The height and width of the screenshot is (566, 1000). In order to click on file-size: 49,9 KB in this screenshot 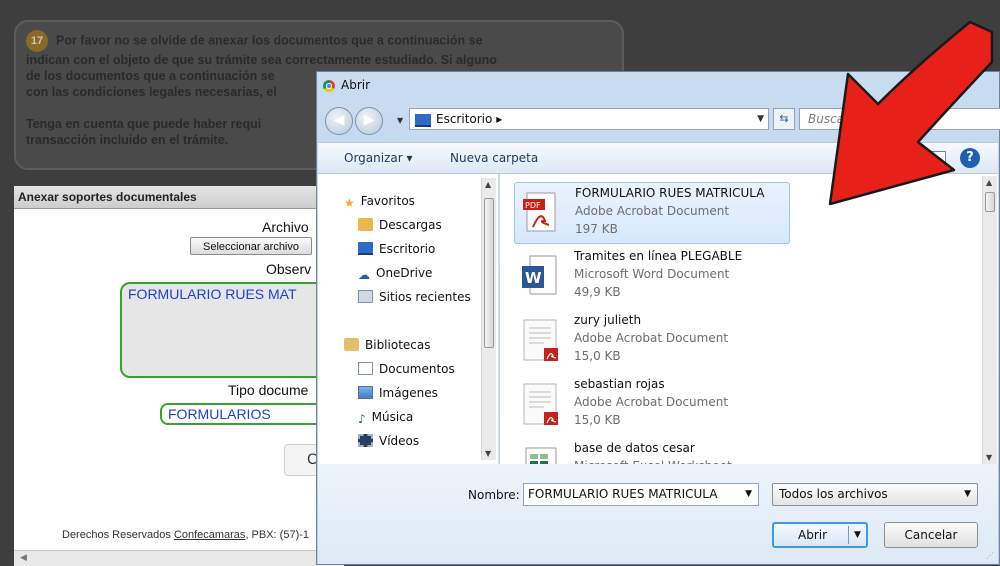, I will do `click(597, 292)`.